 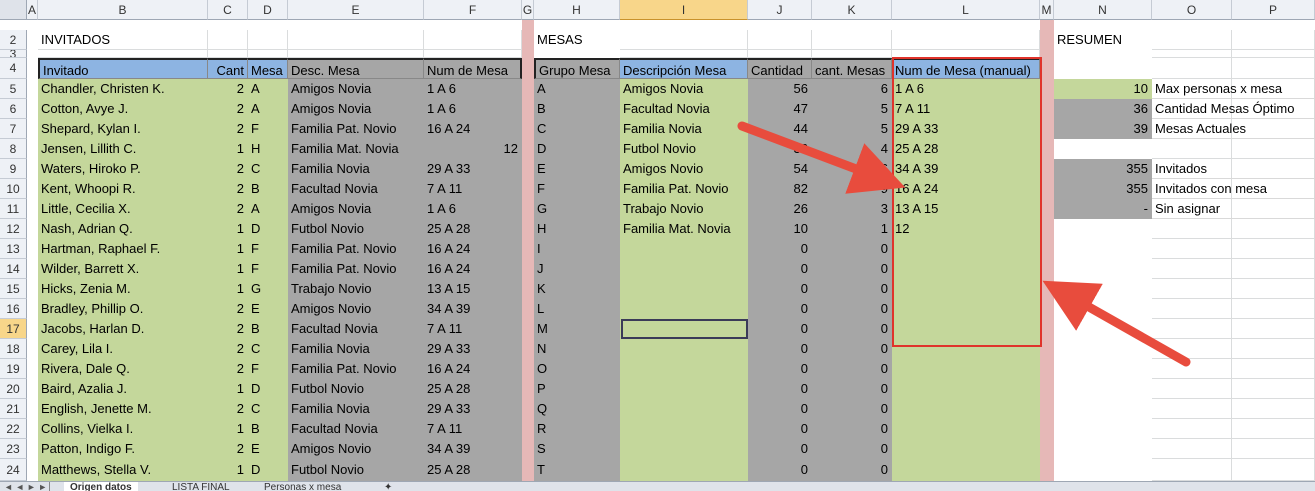 I want to click on guest-name: Kent, Whoopi R., so click(x=123, y=189).